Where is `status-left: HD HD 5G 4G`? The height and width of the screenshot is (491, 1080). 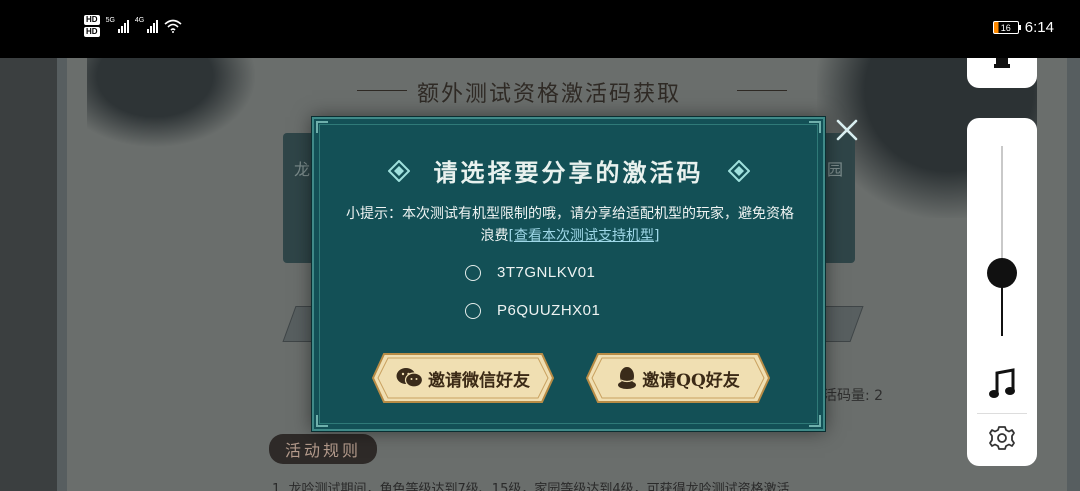 status-left: HD HD 5G 4G is located at coordinates (133, 26).